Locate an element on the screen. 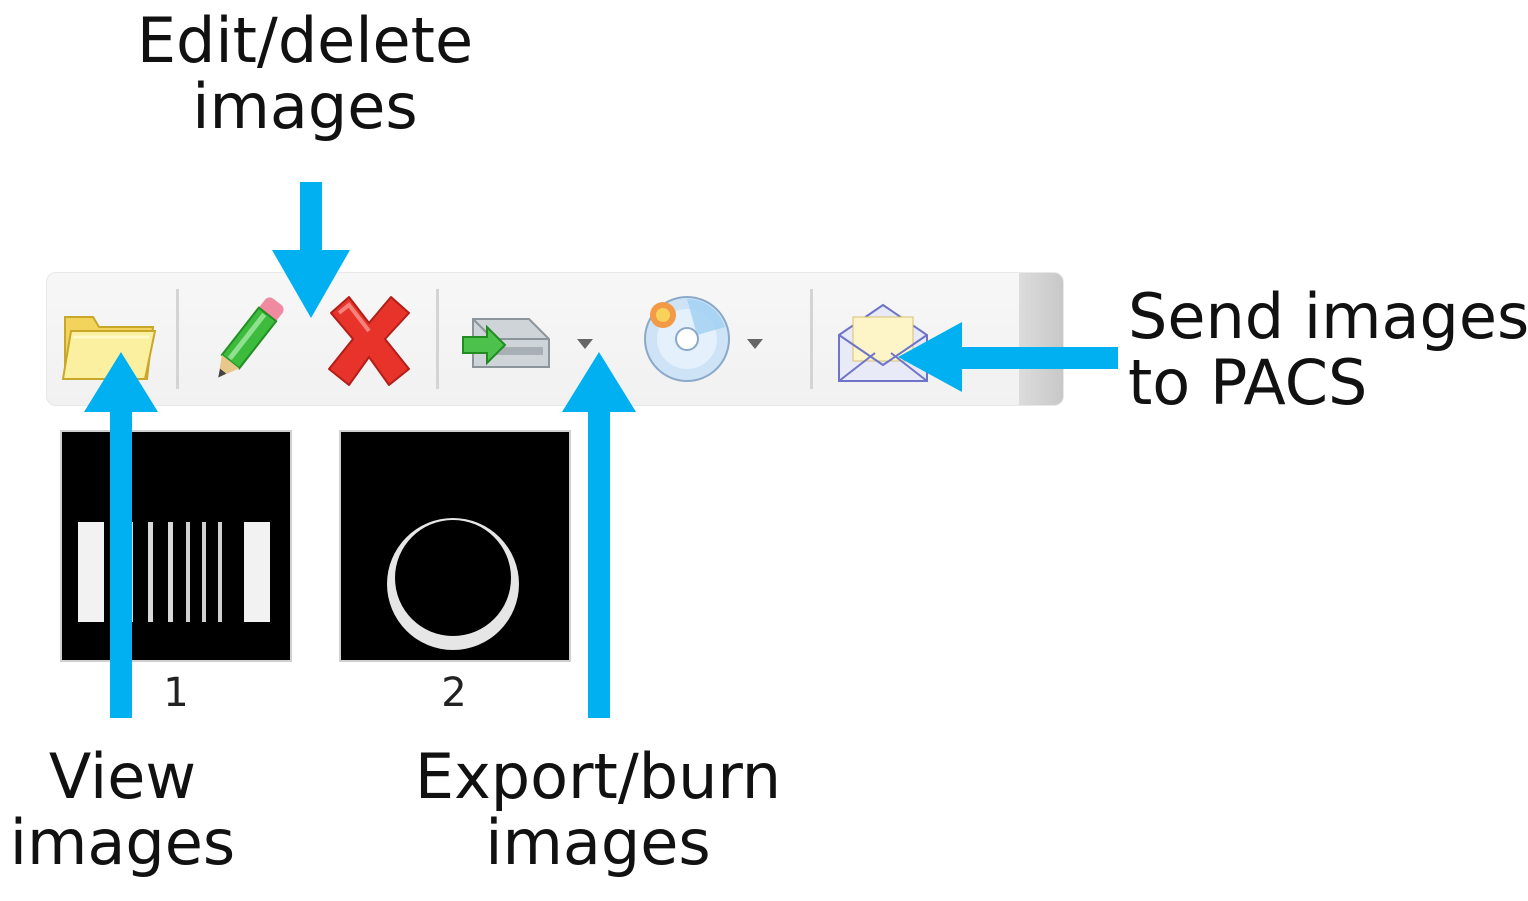  view-images-callout-line2: images is located at coordinates (122, 842).